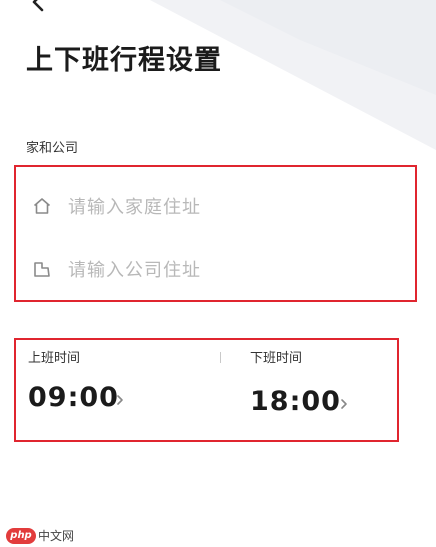  I want to click on company-address-field: 请输入公司住址, so click(116, 269).